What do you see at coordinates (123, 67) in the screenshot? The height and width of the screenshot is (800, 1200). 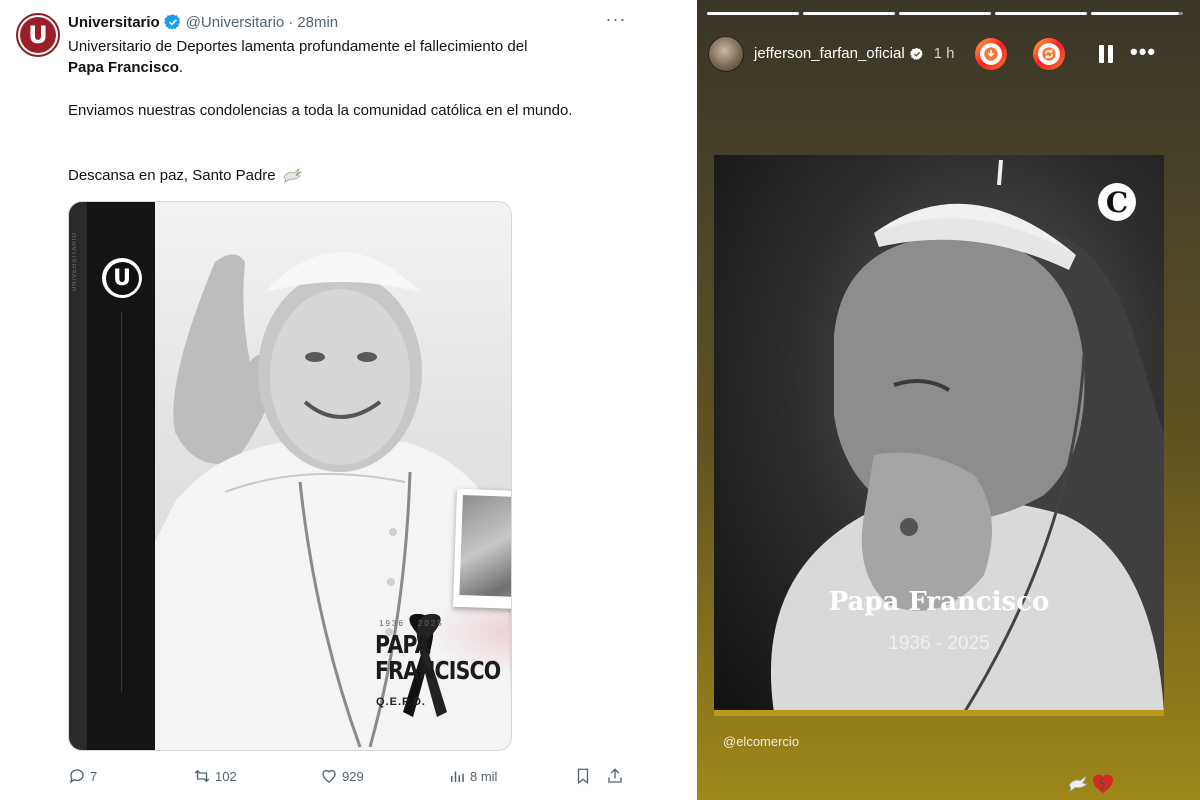 I see `tweet-bold-name: Papa Francisco` at bounding box center [123, 67].